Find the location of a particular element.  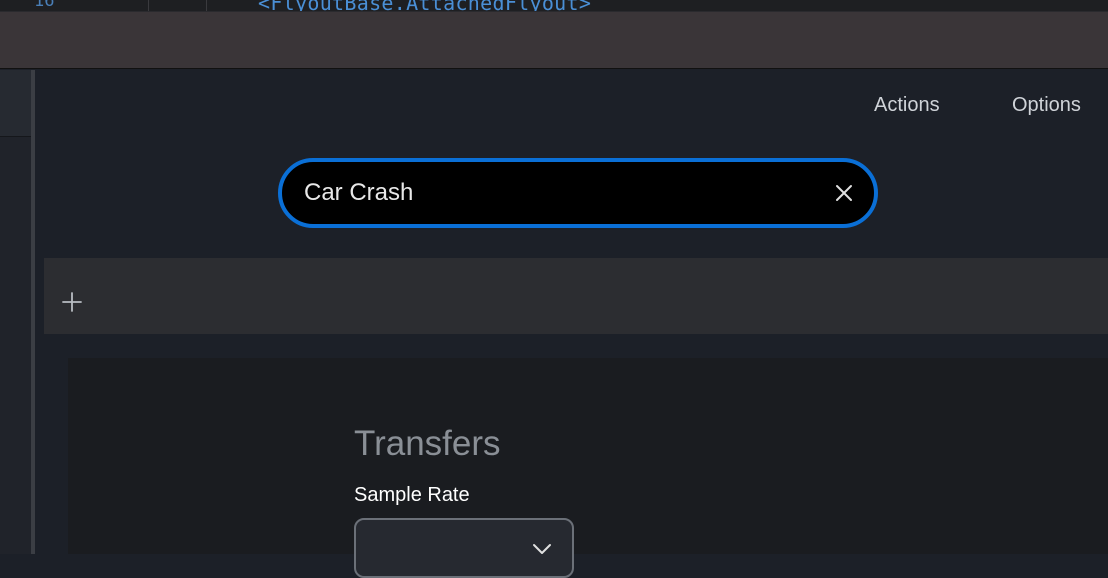

command-bar is located at coordinates (576, 296).